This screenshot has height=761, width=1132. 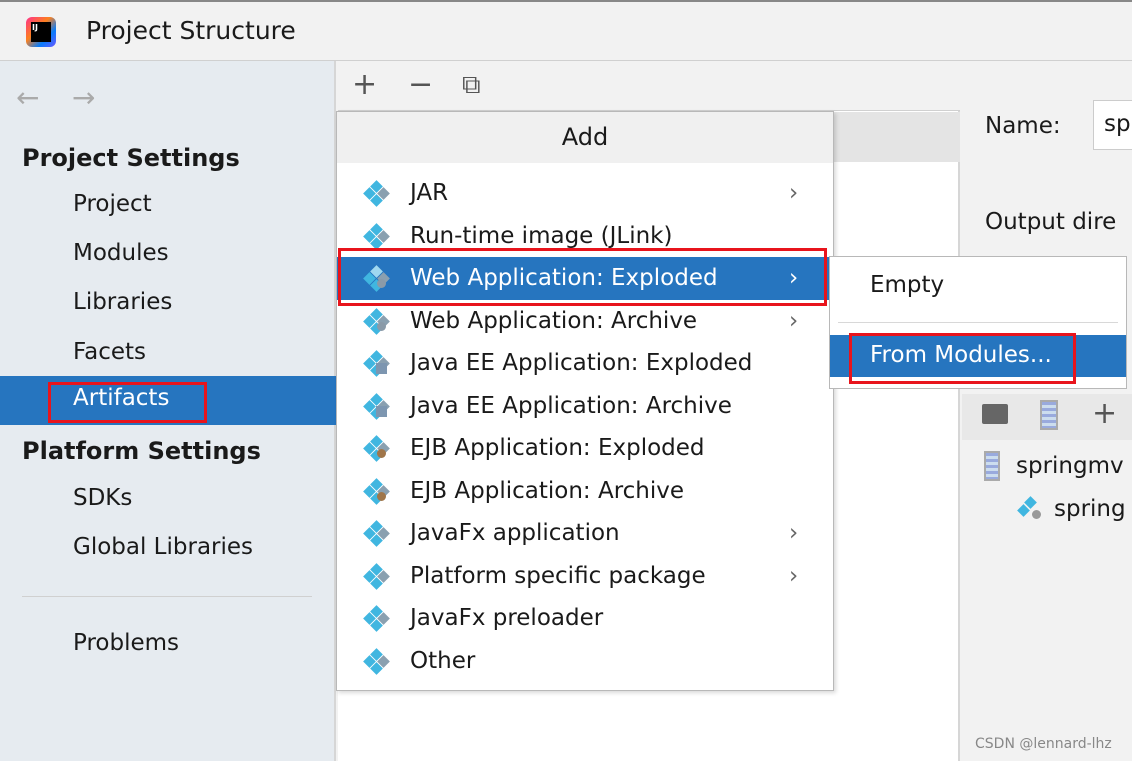 What do you see at coordinates (907, 285) in the screenshot?
I see `menu-item-empty: Empty` at bounding box center [907, 285].